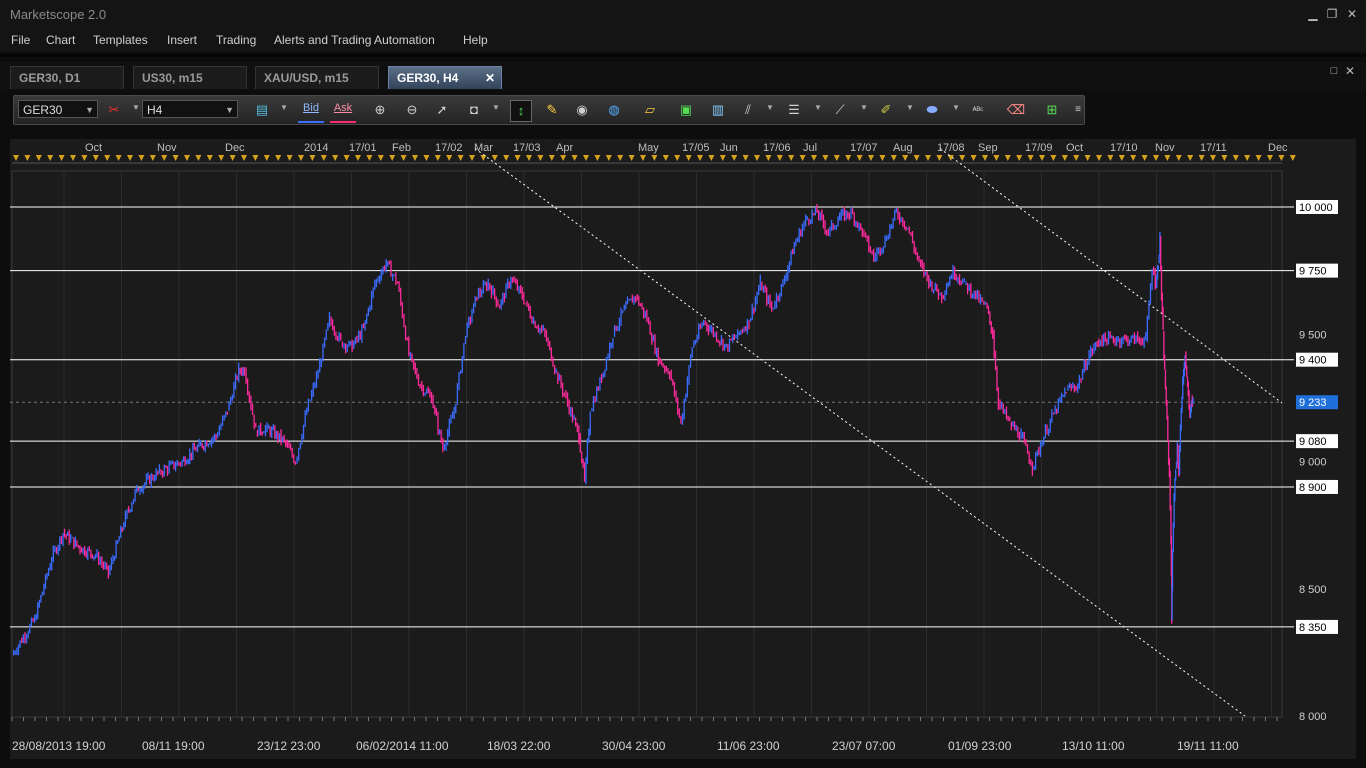  I want to click on tab-close-icon: ✕, so click(490, 78).